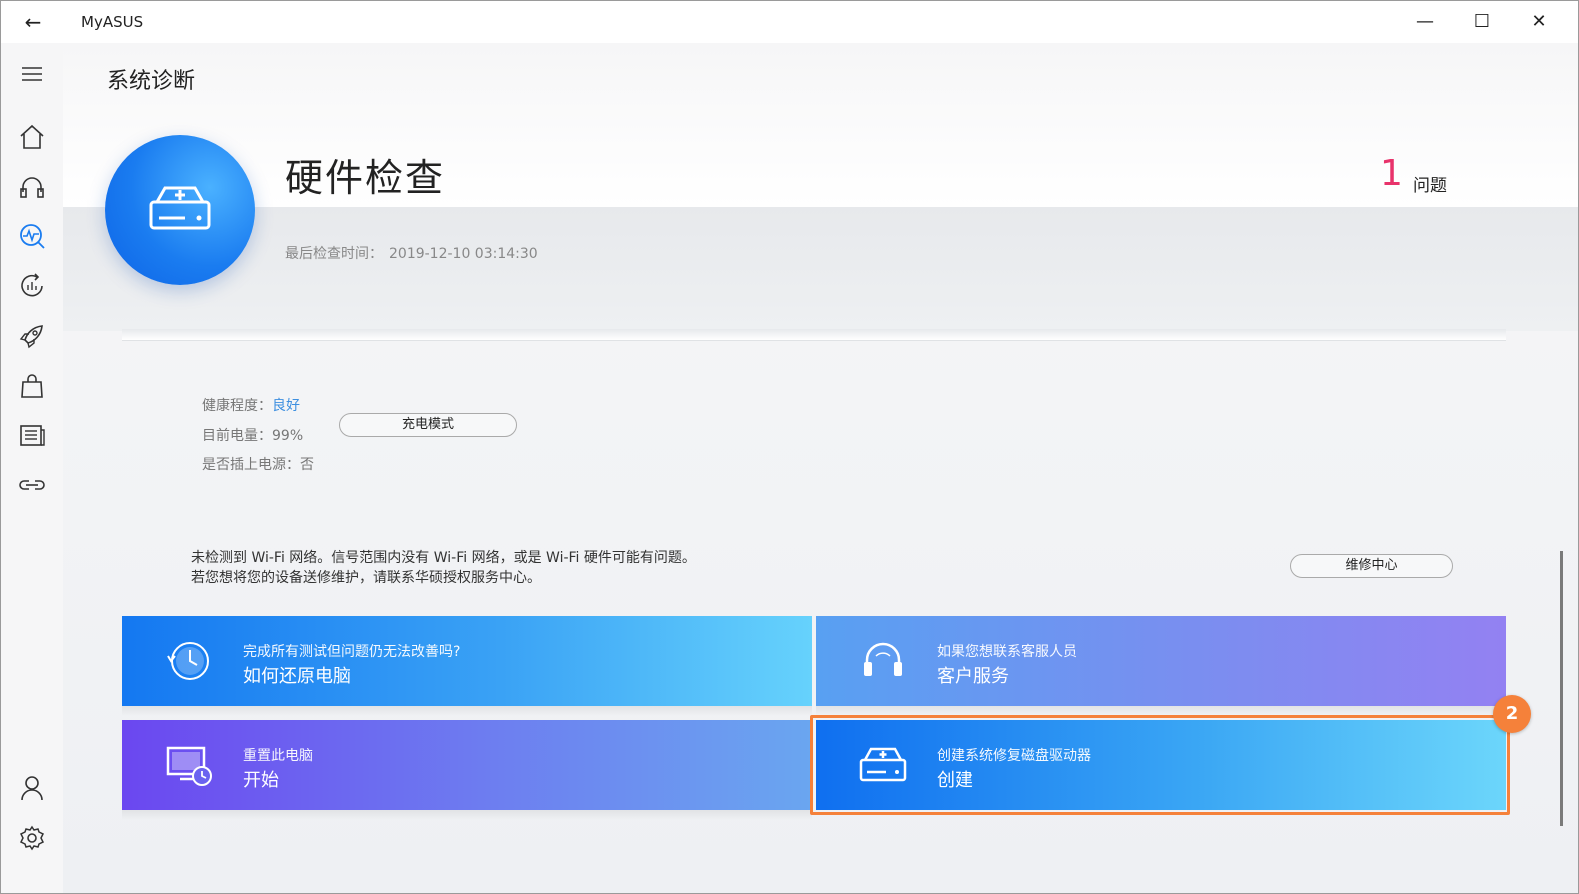 This screenshot has height=894, width=1579. I want to click on back-arrow-icon: ←, so click(33, 22).